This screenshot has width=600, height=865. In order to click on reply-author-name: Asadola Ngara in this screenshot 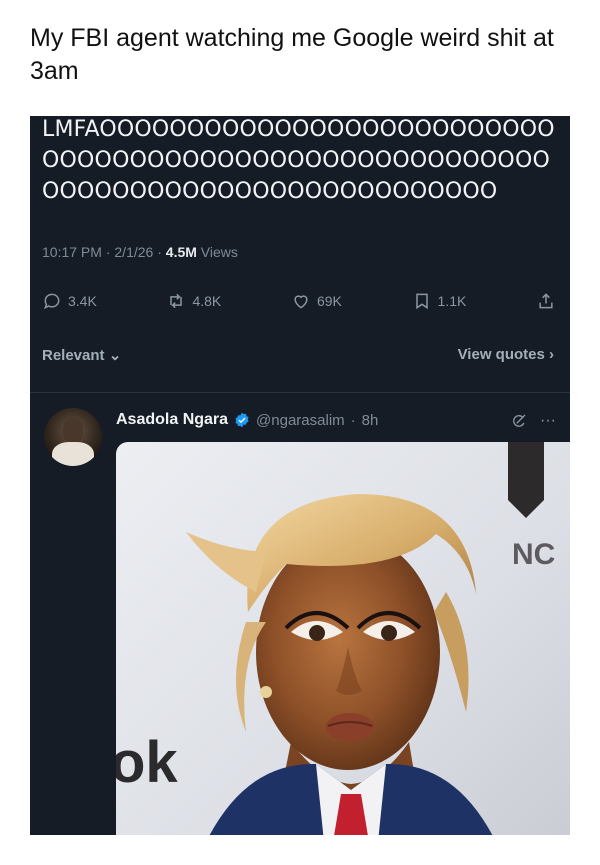, I will do `click(172, 420)`.